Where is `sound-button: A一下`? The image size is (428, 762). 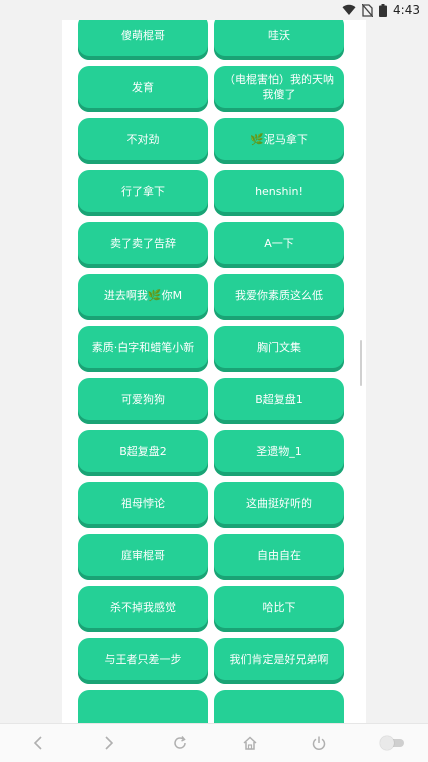
sound-button: A一下 is located at coordinates (279, 245).